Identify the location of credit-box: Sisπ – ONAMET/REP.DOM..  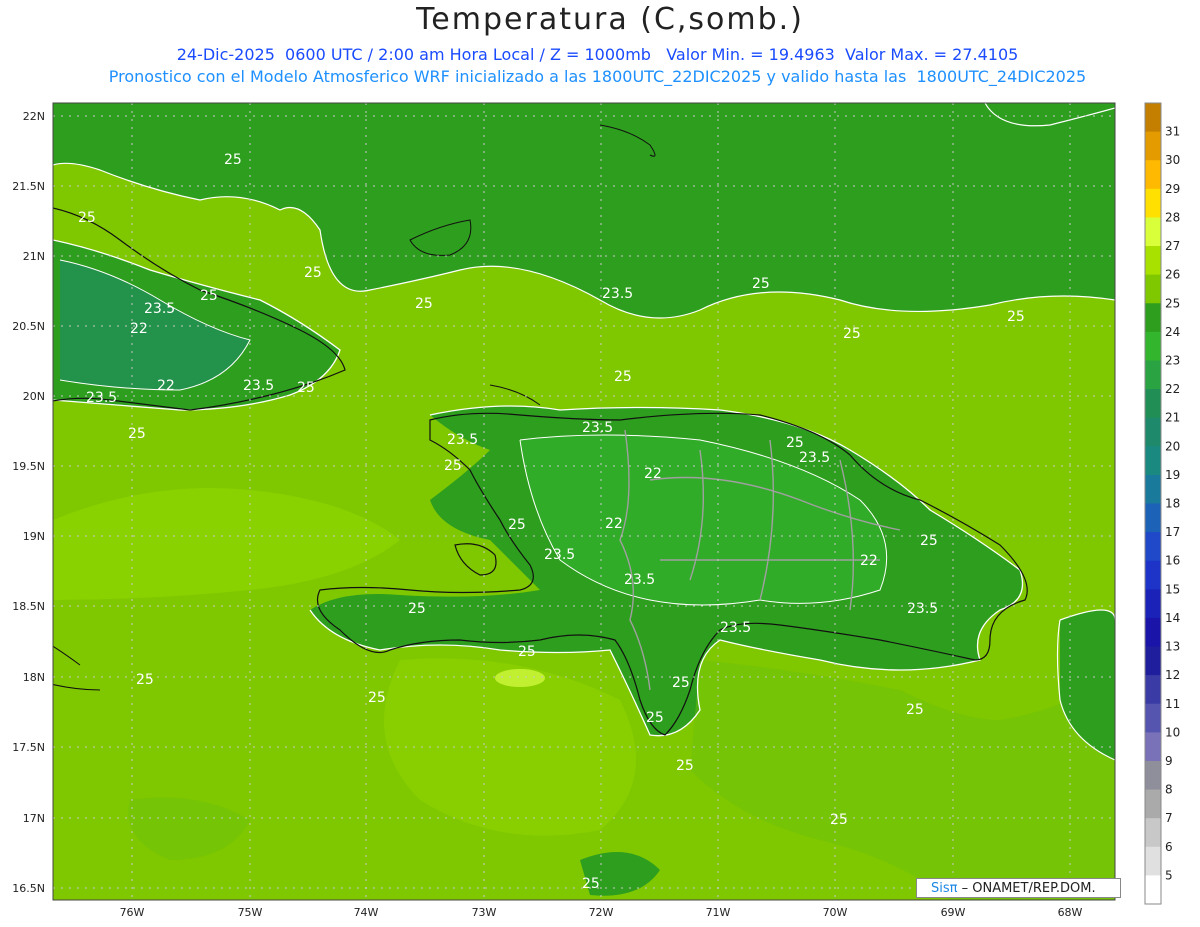
(1018, 888).